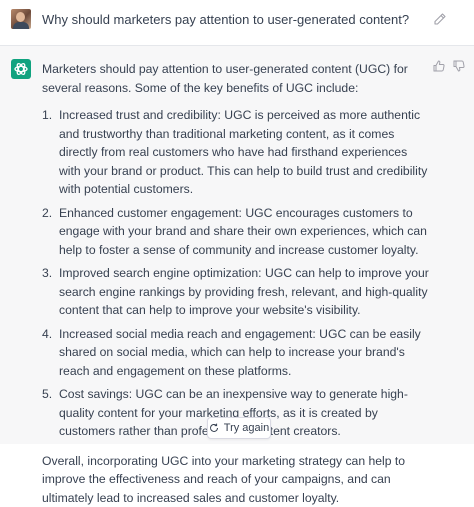  Describe the element at coordinates (214, 428) in the screenshot. I see `refresh-icon` at that location.